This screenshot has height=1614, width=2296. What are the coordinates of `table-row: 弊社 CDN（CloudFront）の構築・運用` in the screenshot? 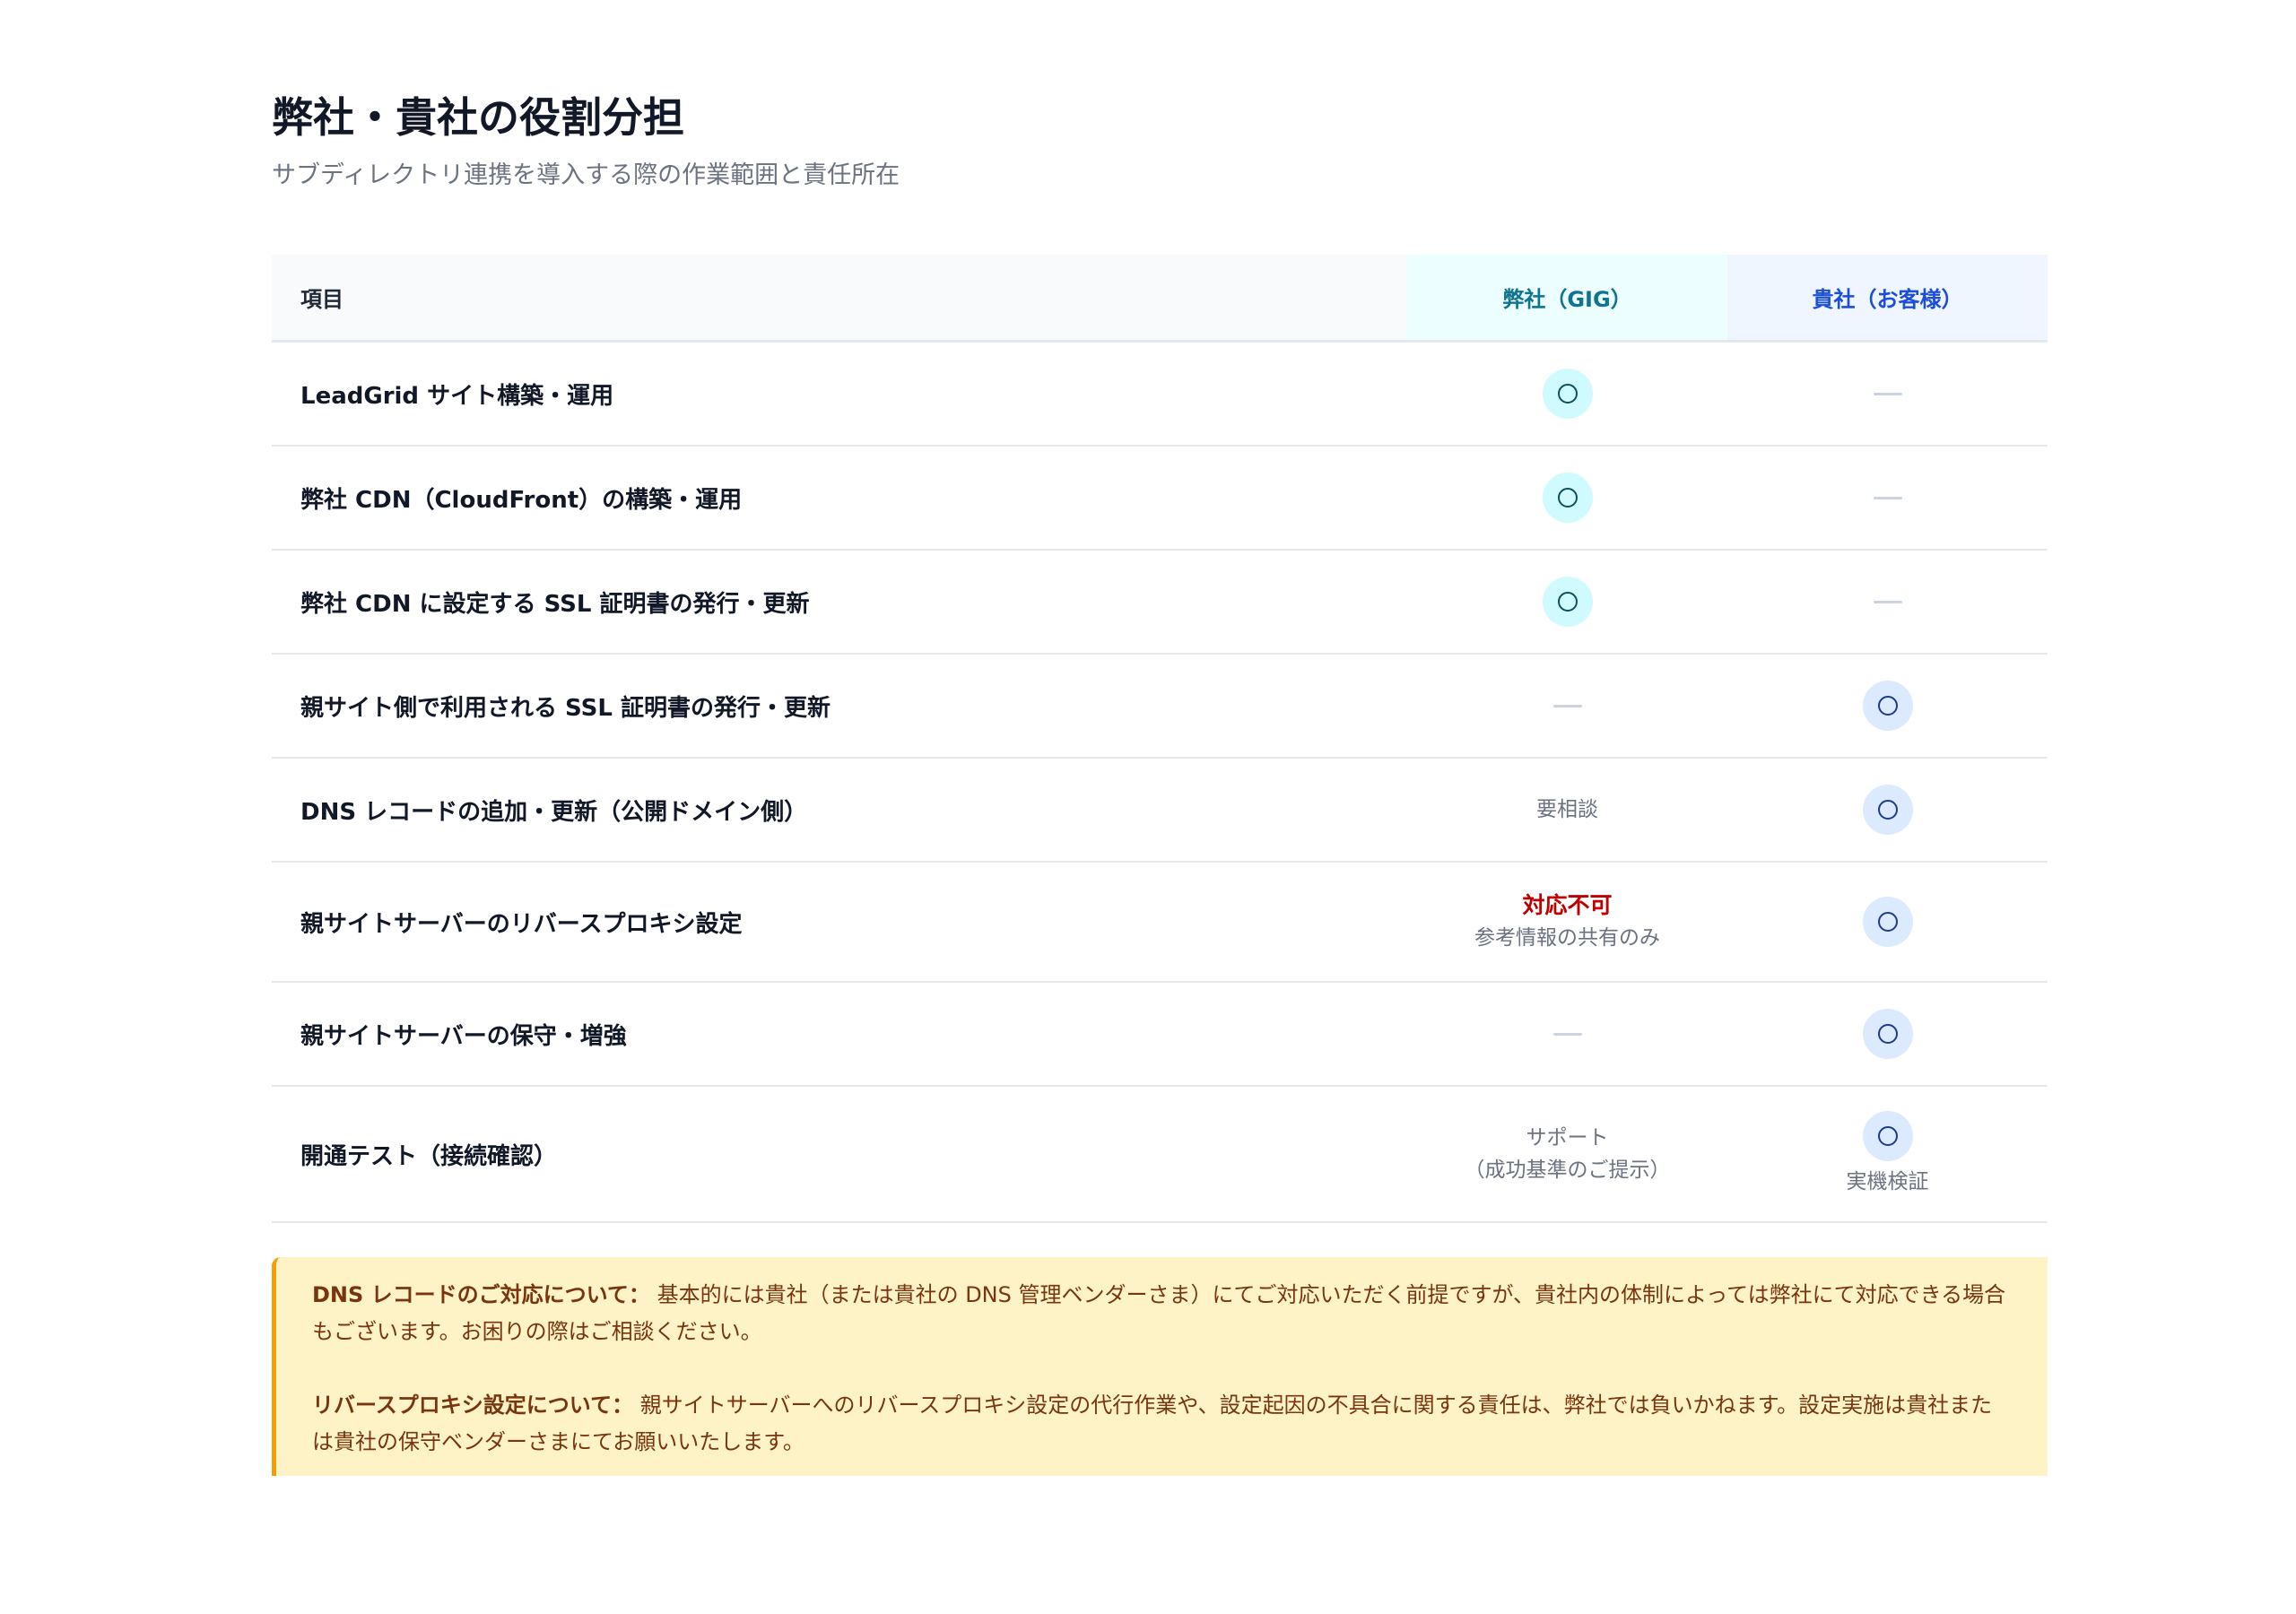 It's located at (1160, 499).